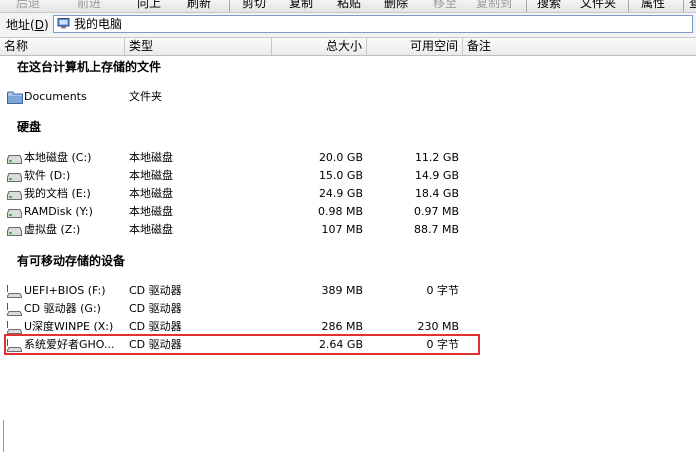 The width and height of the screenshot is (696, 452). Describe the element at coordinates (198, 46) in the screenshot. I see `column-header-type: 类型` at that location.